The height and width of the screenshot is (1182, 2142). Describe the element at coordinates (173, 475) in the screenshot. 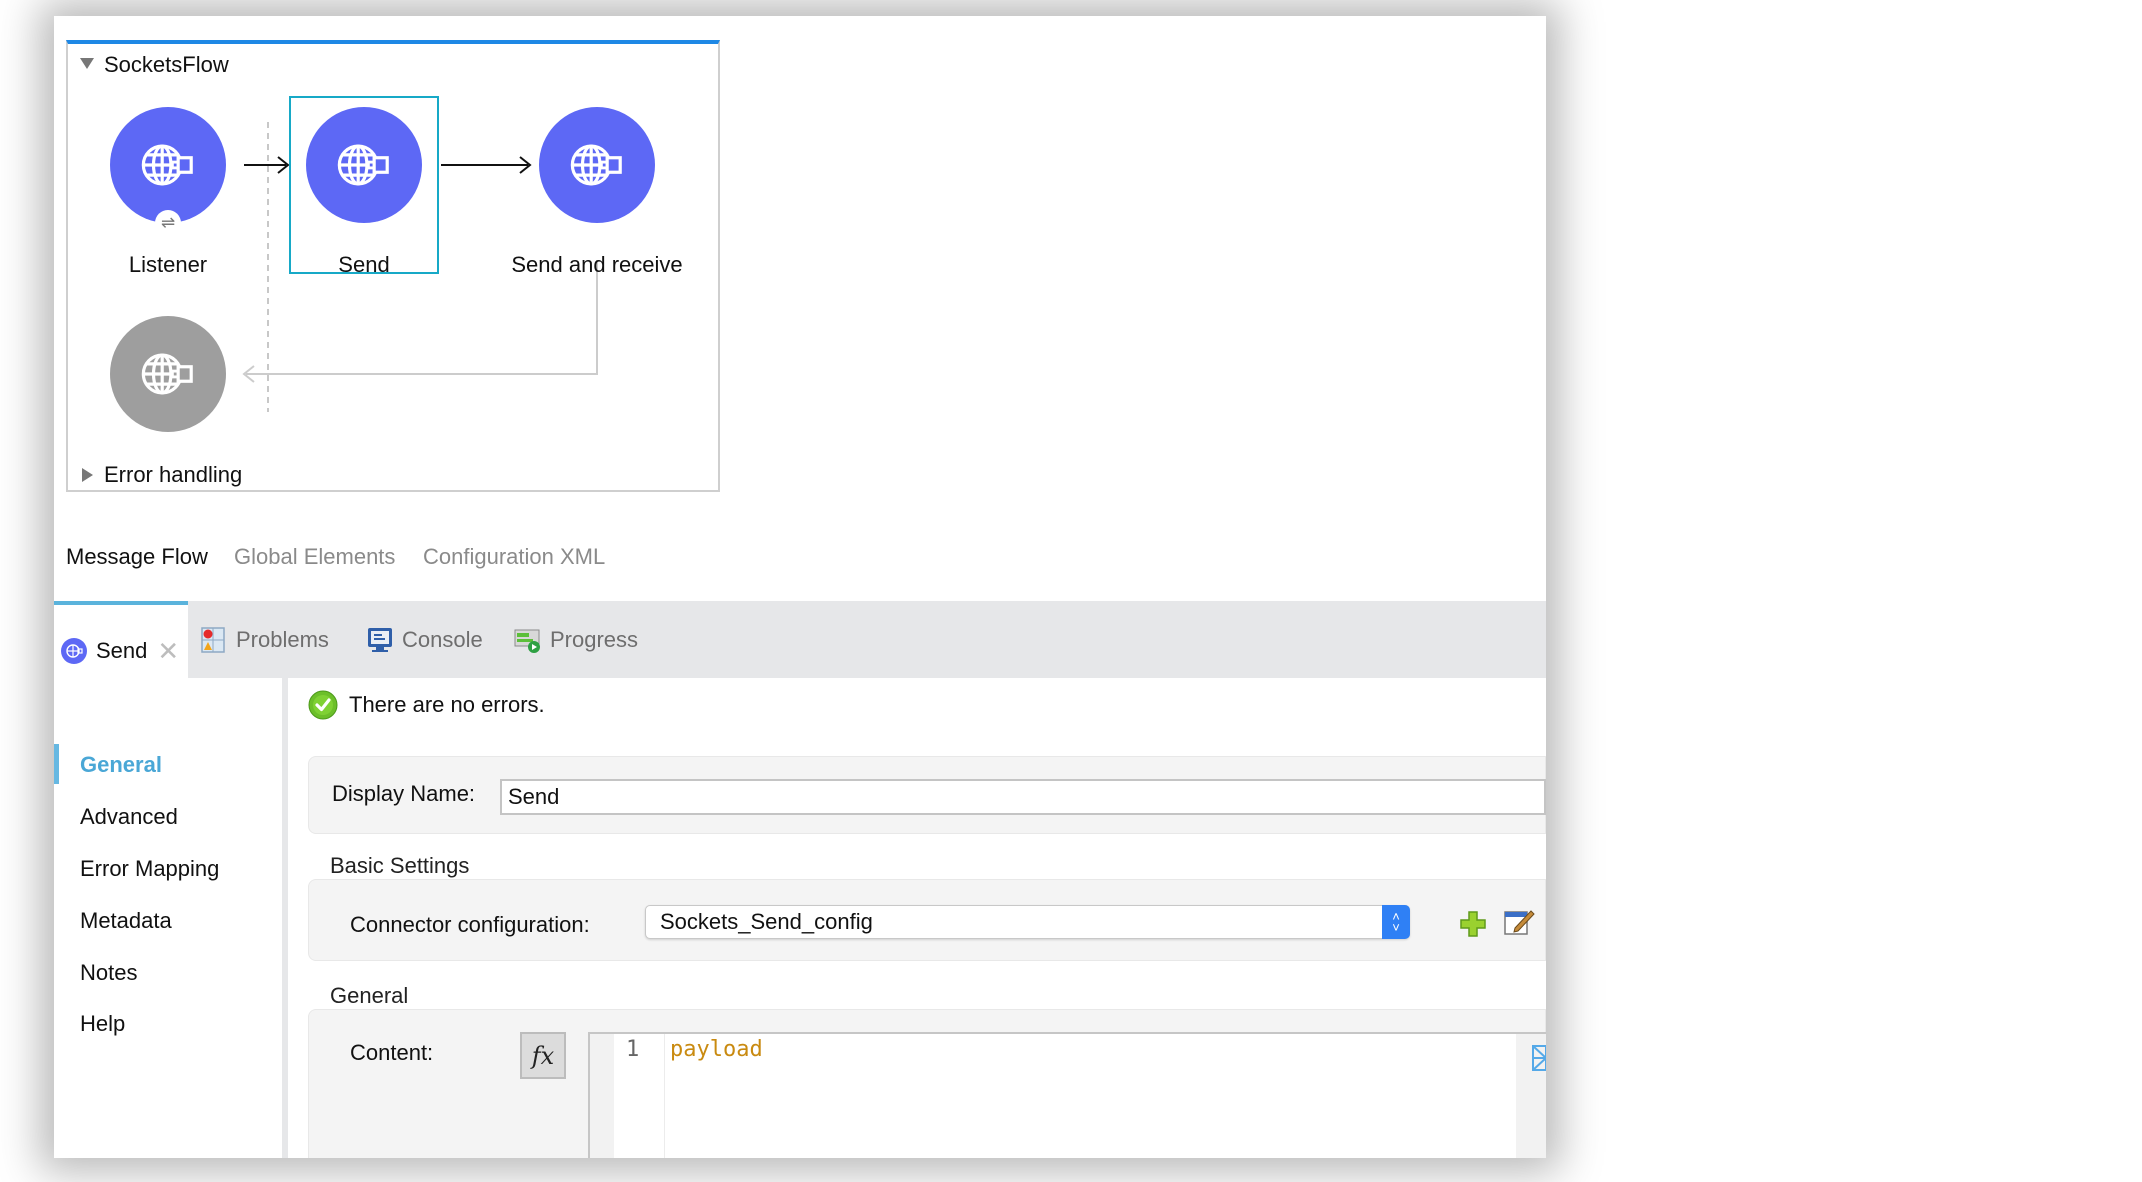

I see `error-handling-label: Error handling` at that location.